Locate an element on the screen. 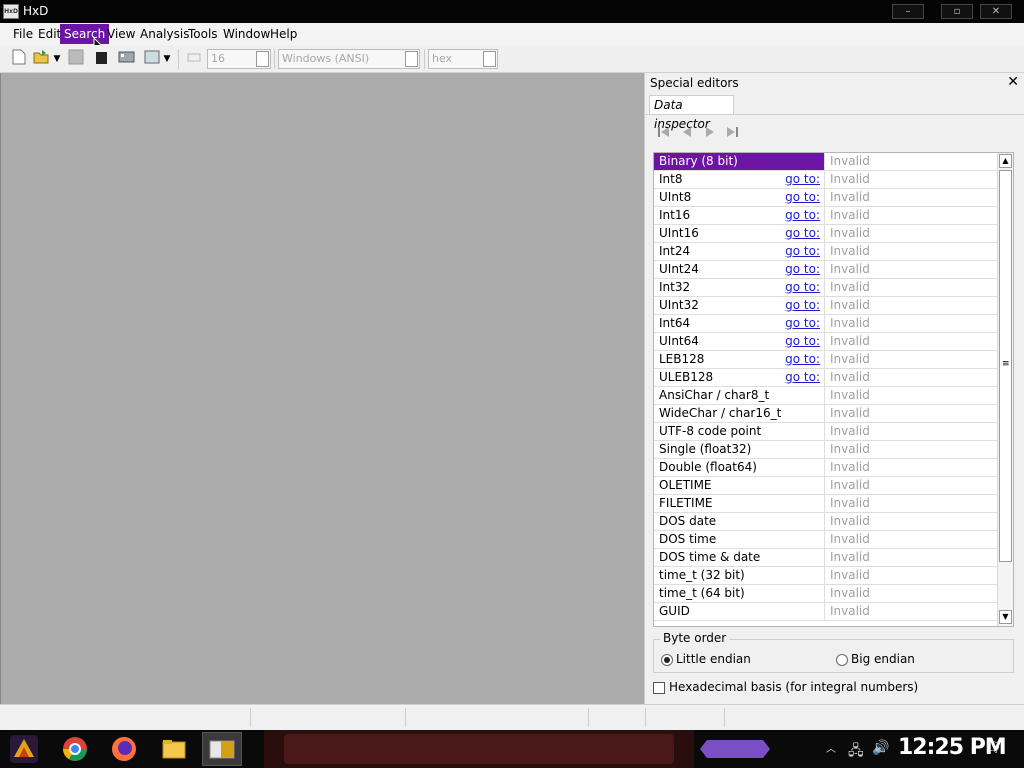  maximize-button: ▫ is located at coordinates (957, 11).